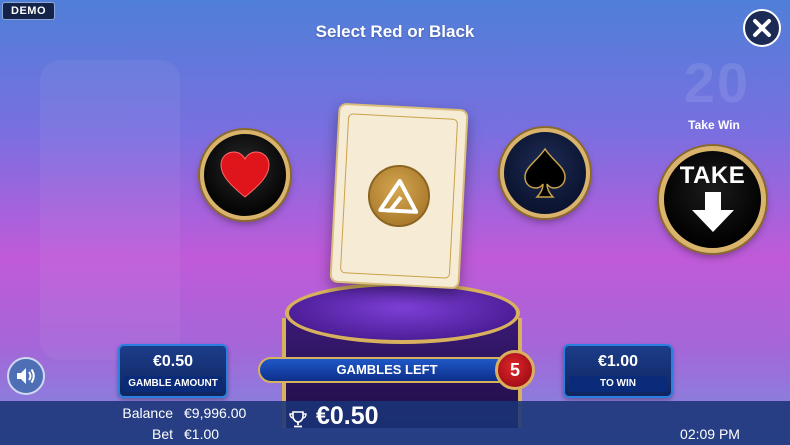  I want to click on arrow-down-icon, so click(712, 211).